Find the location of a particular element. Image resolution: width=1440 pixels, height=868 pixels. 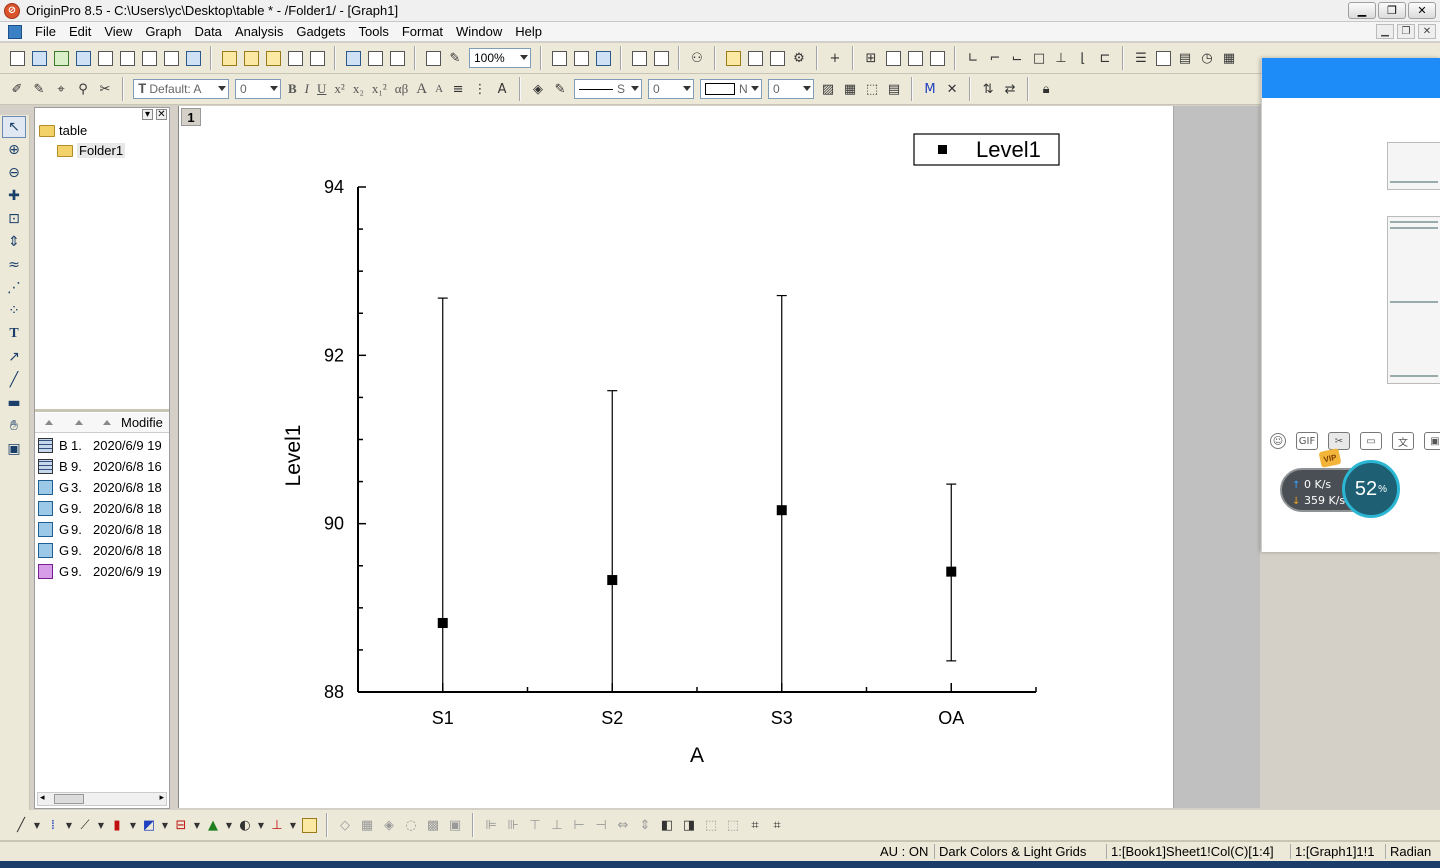

insert-graph-icon: ▣ is located at coordinates (14, 449).